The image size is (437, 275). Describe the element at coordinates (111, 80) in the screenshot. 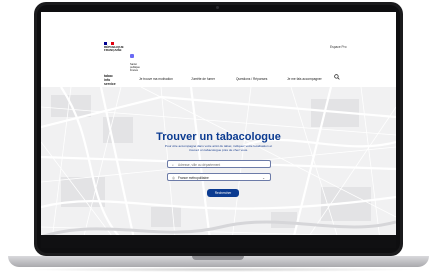

I see `site-brand-logo: tabac info service` at that location.